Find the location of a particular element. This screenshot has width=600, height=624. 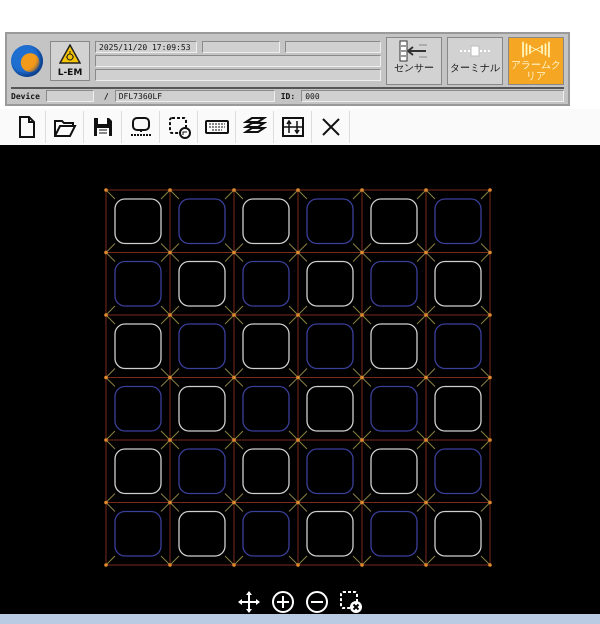

clear-selection-icon is located at coordinates (351, 602).